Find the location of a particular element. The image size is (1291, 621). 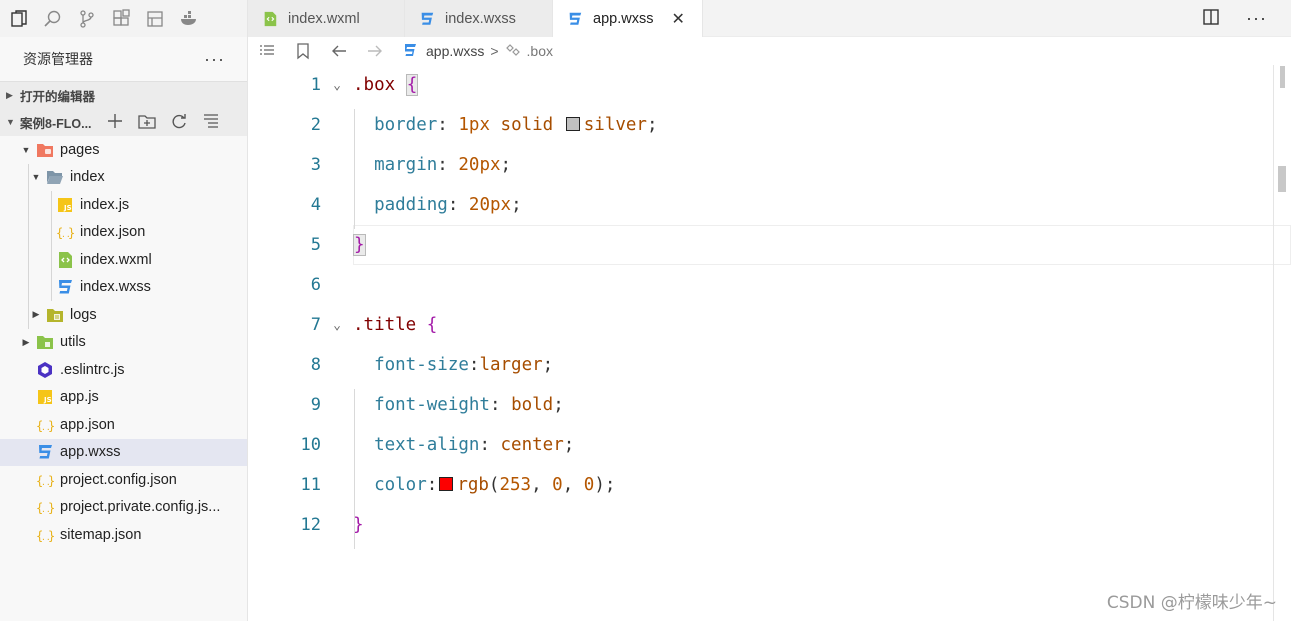

code-token: { is located at coordinates (412, 85).